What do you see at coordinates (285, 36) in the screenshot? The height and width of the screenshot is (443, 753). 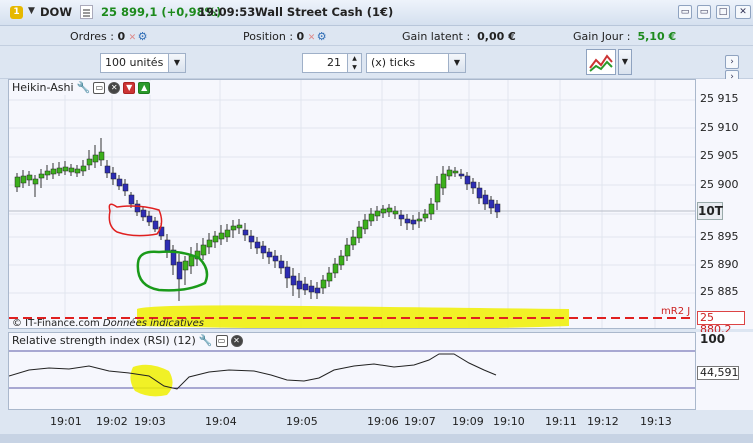 I see `position-field: Position : 0 ✕⚙` at bounding box center [285, 36].